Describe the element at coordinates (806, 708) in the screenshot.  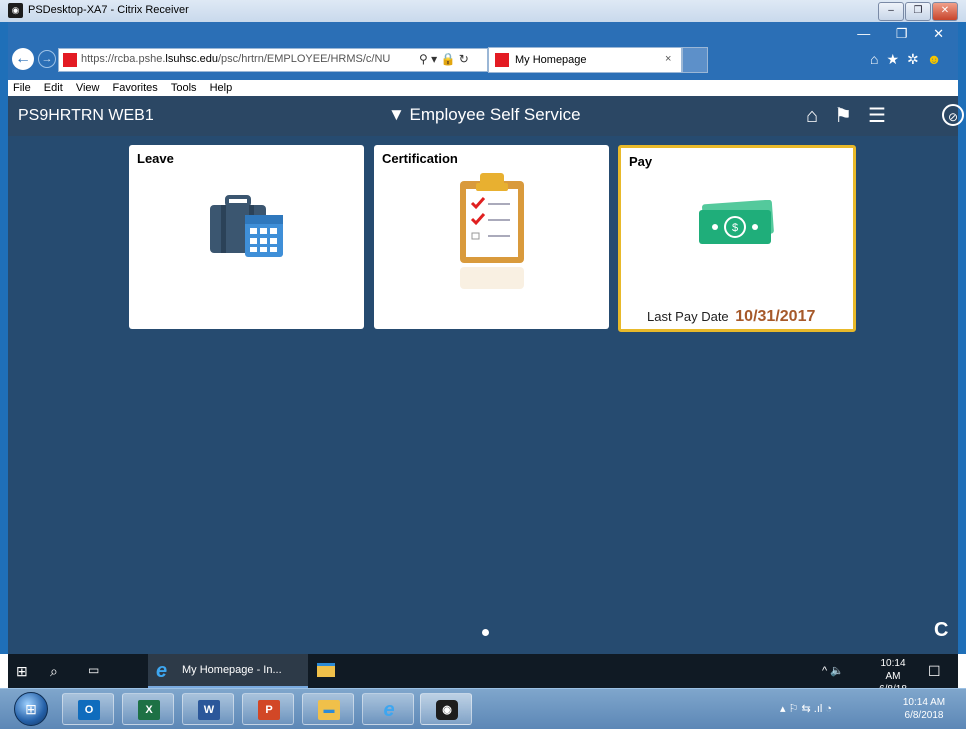
I see `host-system-tray: ▴ ⚐ ⇆ .ıl ◔` at that location.